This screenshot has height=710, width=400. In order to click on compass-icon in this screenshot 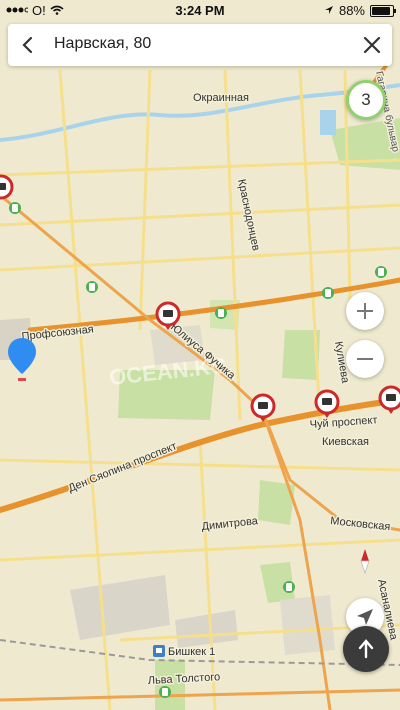, I will do `click(365, 561)`.